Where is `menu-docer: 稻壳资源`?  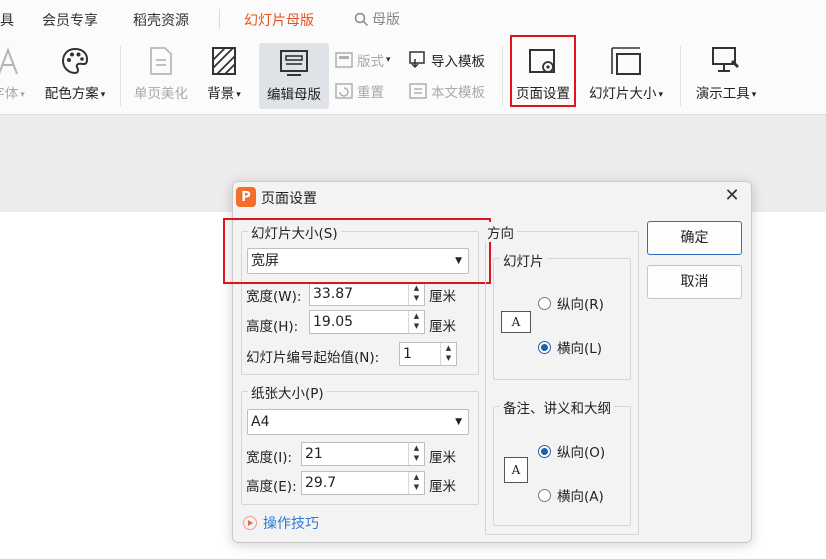 menu-docer: 稻壳资源 is located at coordinates (161, 20).